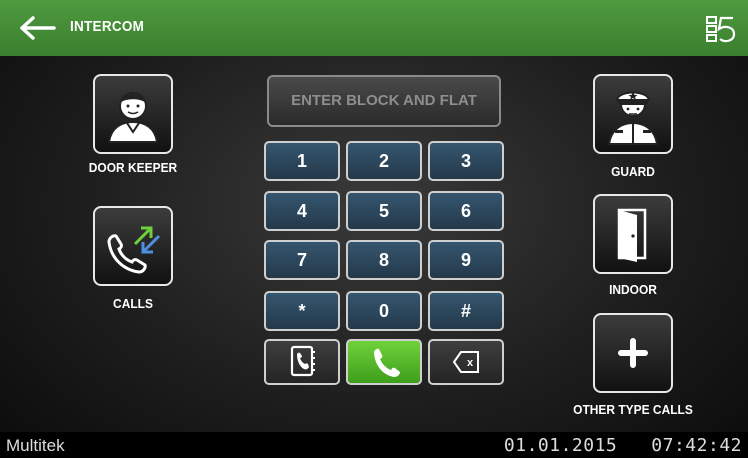  What do you see at coordinates (633, 289) in the screenshot?
I see `indoor-label: INDOOR` at bounding box center [633, 289].